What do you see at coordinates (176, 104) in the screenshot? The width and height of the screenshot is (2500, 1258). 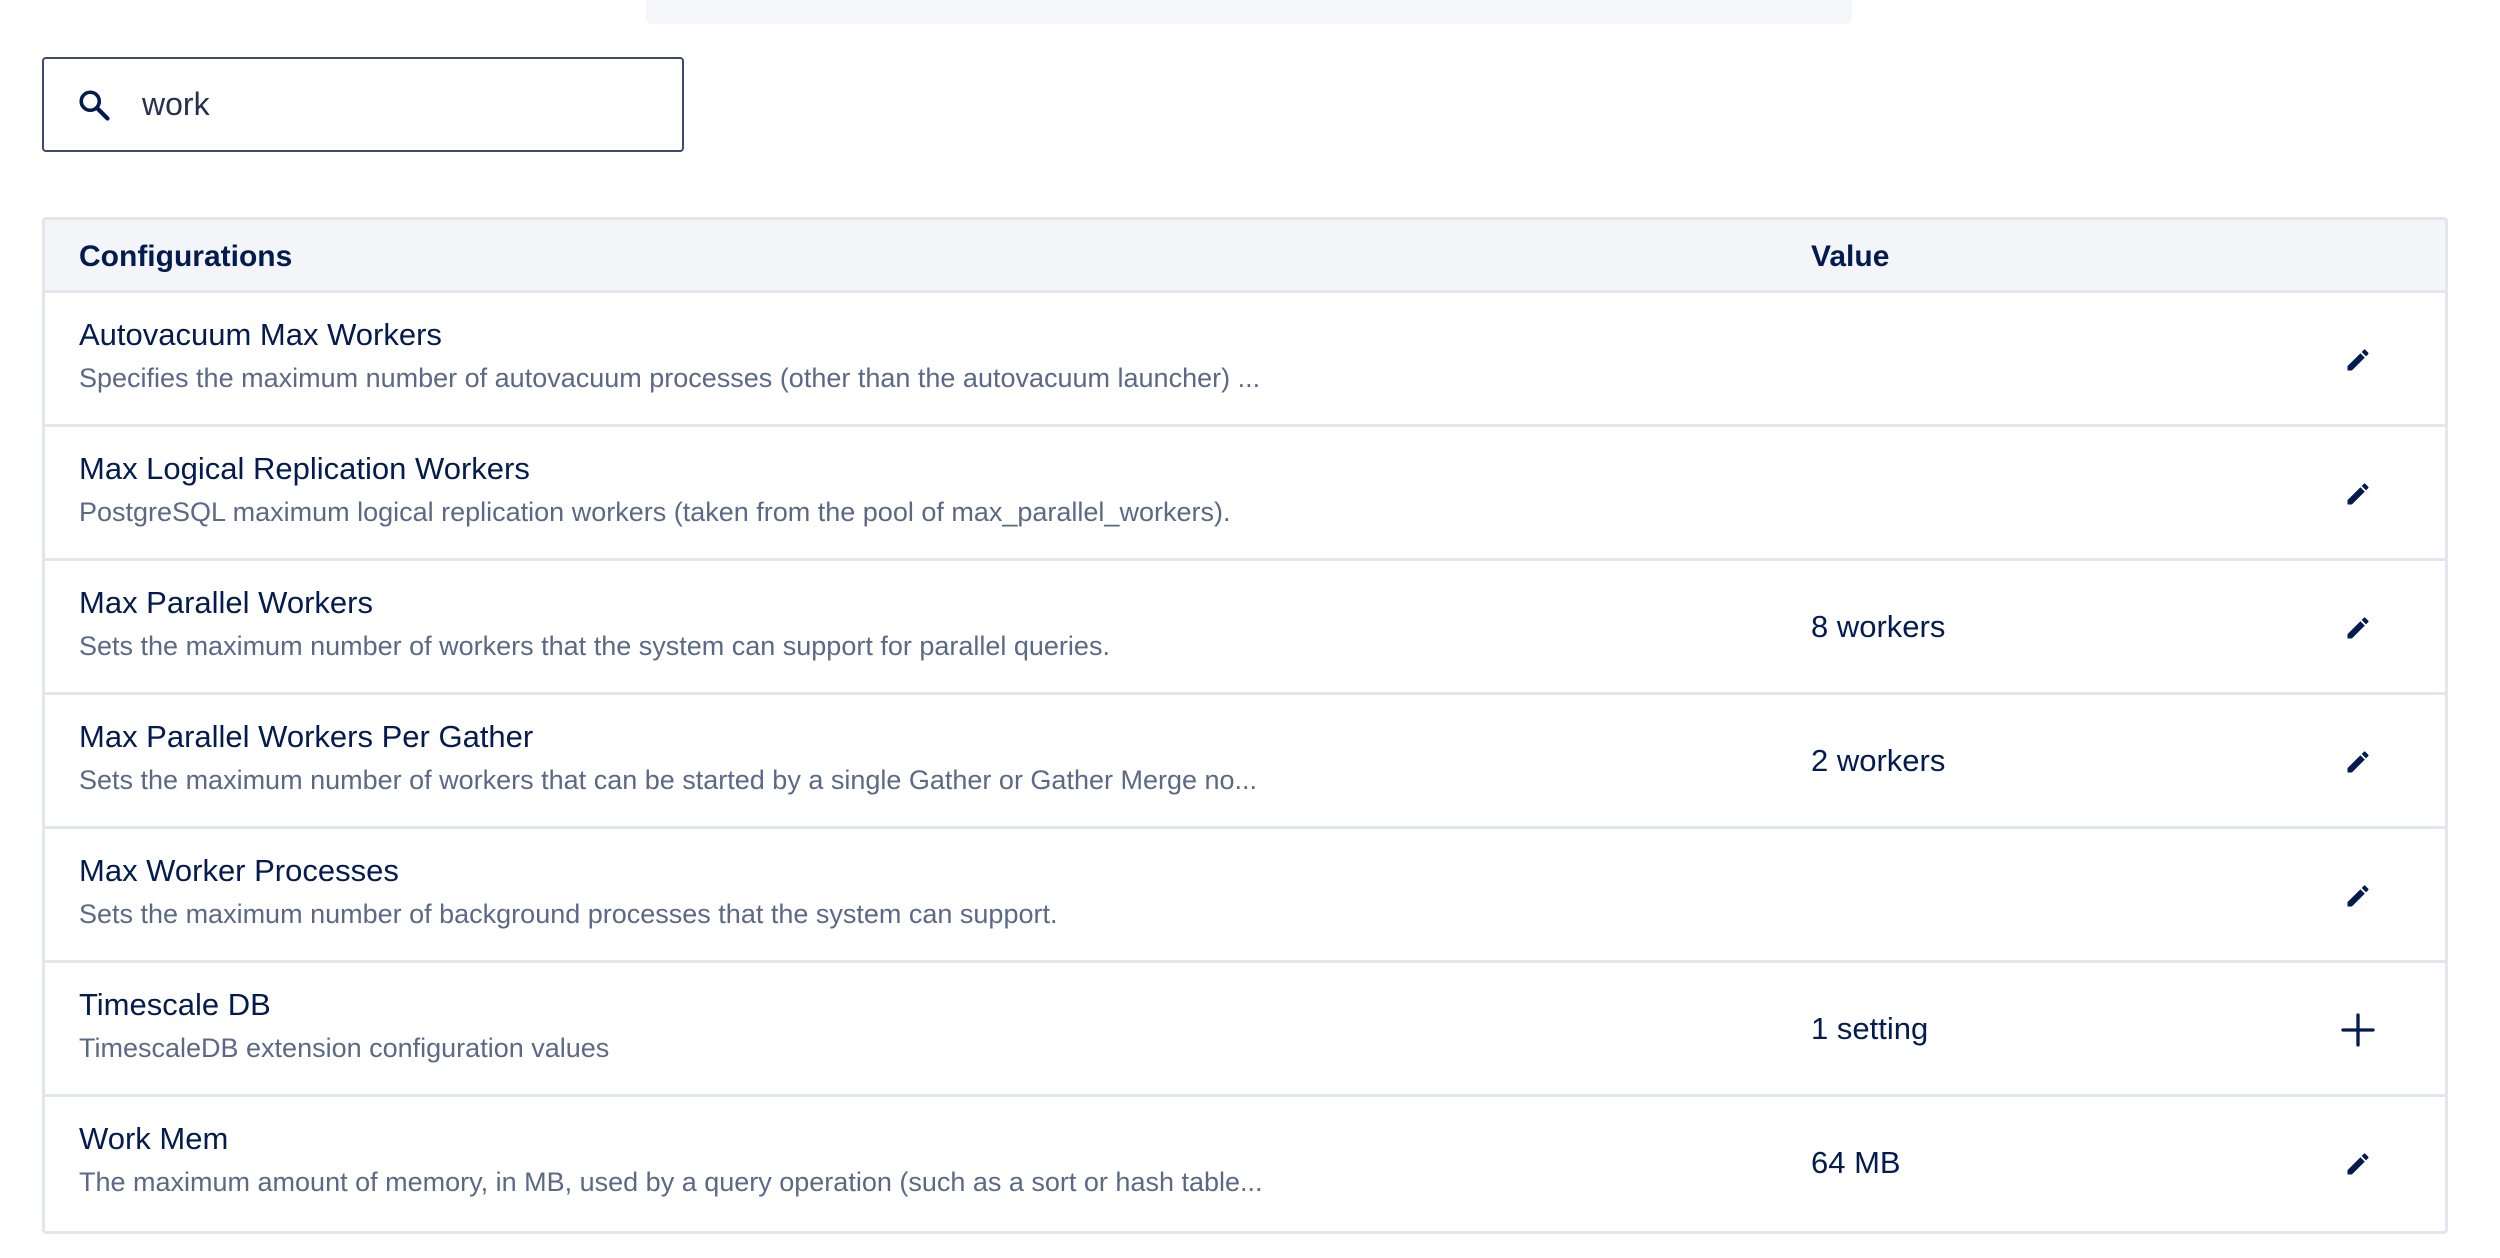 I see `search-input: work` at bounding box center [176, 104].